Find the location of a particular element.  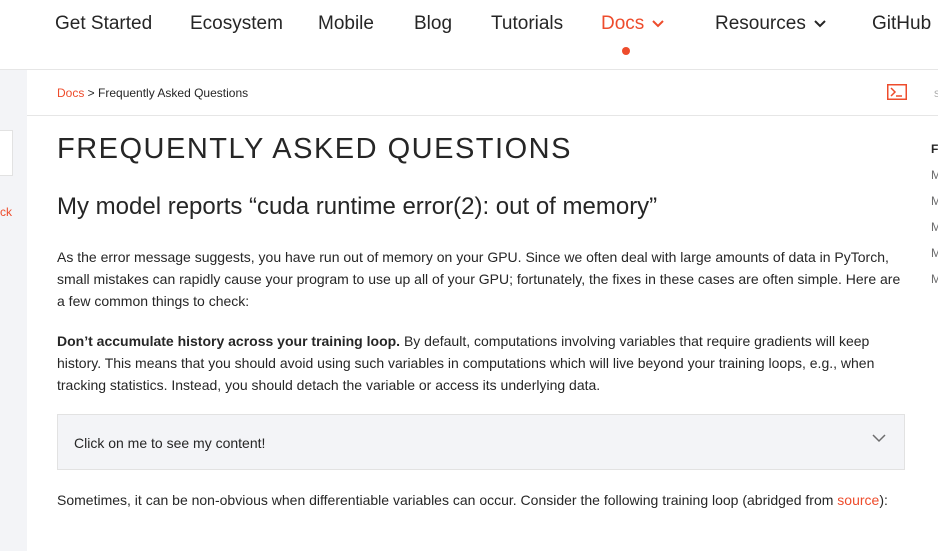

nav-docs: Docs is located at coordinates (633, 24).